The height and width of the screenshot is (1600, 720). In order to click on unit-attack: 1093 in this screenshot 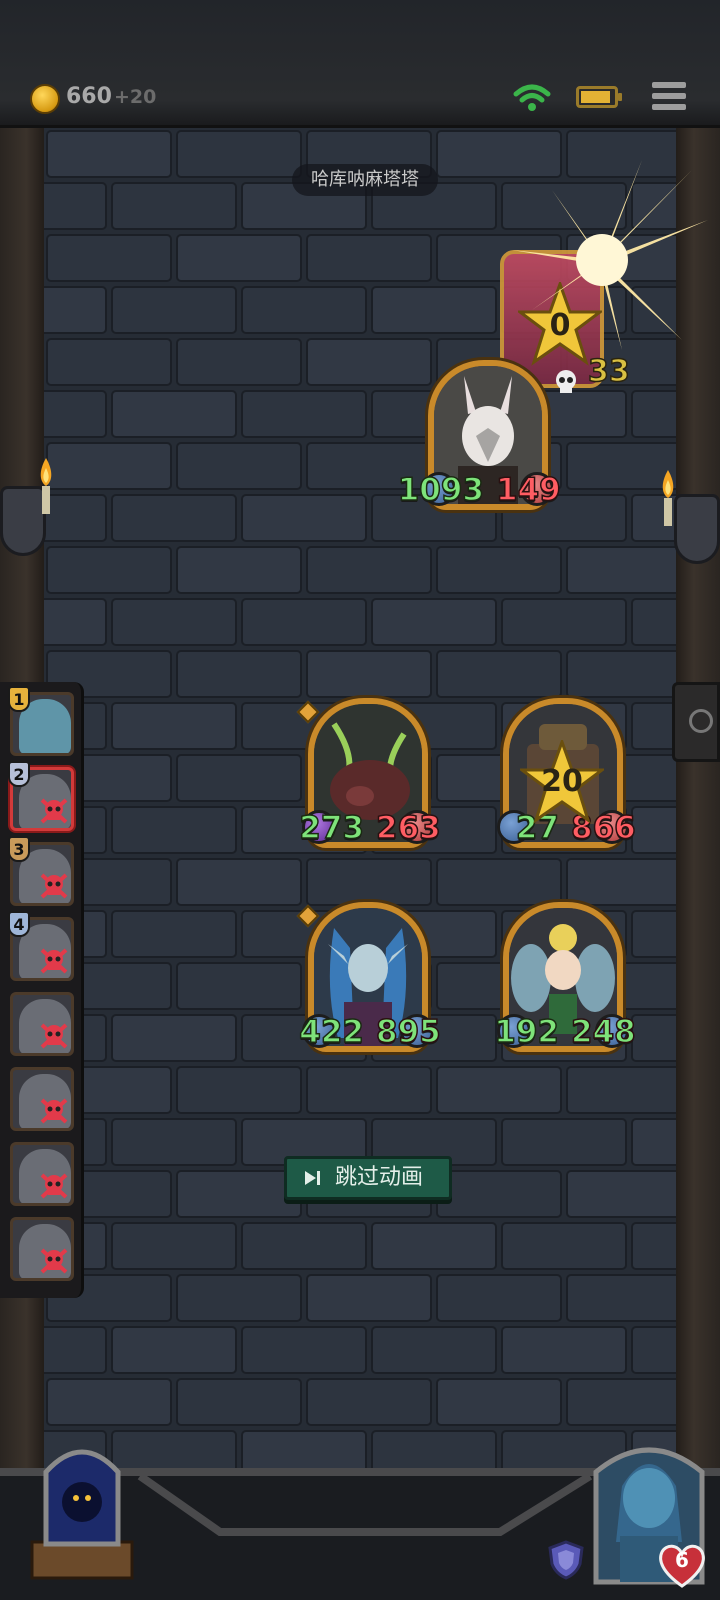, I will do `click(441, 490)`.